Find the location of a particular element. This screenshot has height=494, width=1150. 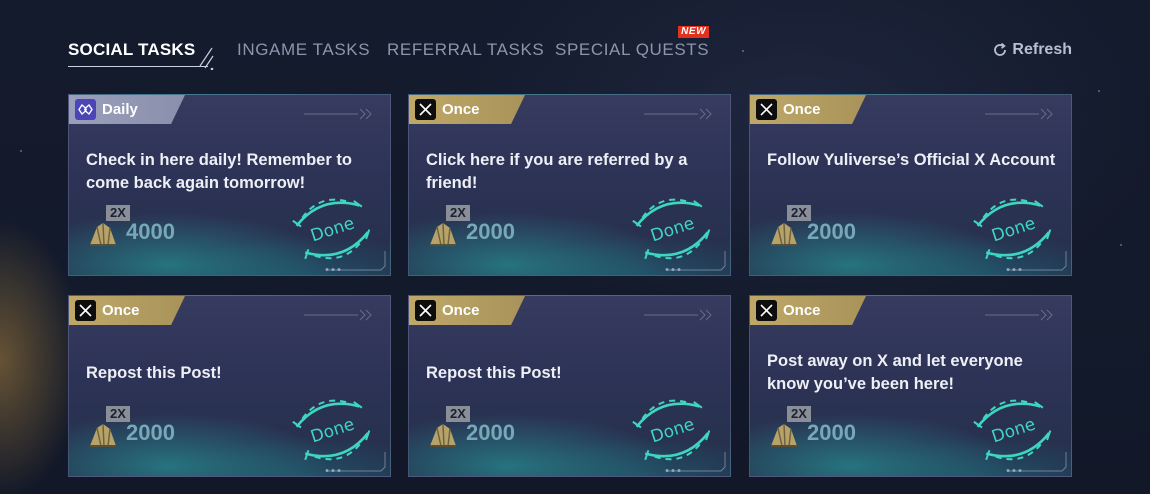

tab-social-tasks-label: SOCIAL TASKS is located at coordinates (132, 49).